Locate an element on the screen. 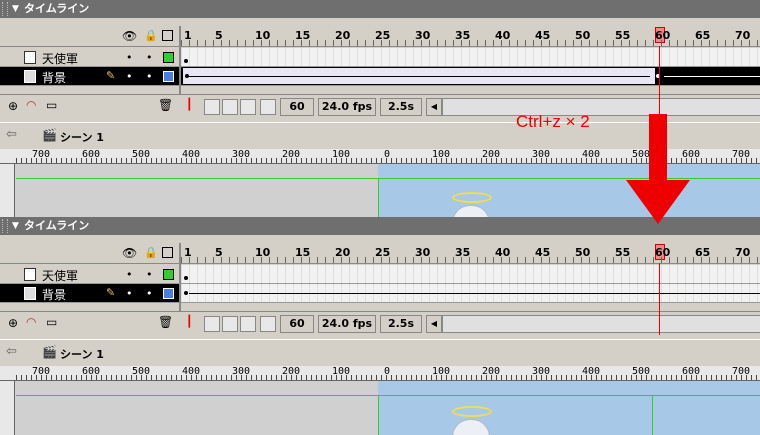  down-arrow-annotation is located at coordinates (658, 147).